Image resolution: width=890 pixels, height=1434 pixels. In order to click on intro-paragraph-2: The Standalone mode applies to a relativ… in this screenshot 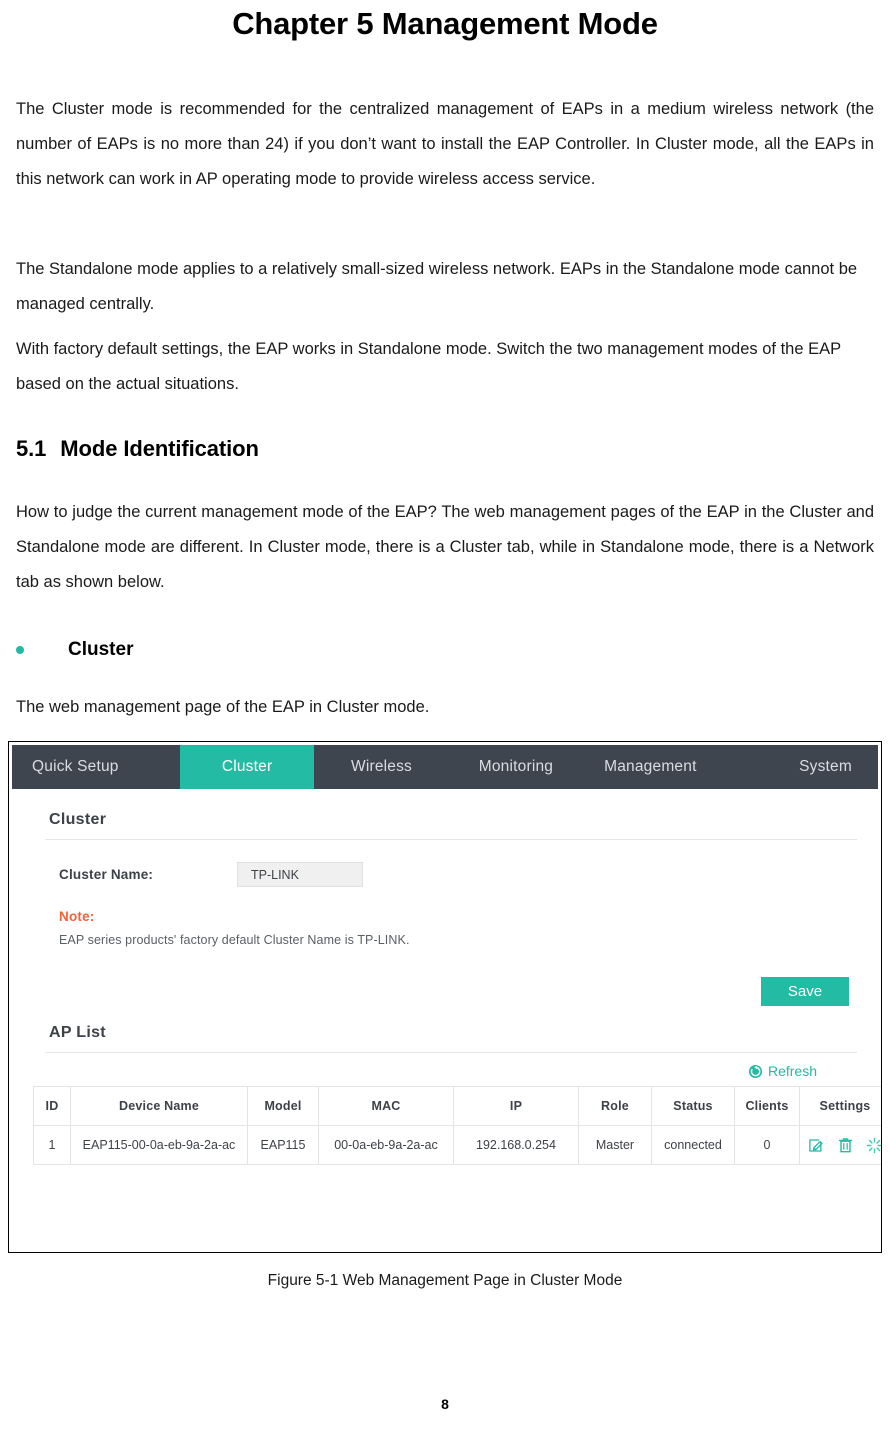, I will do `click(437, 286)`.